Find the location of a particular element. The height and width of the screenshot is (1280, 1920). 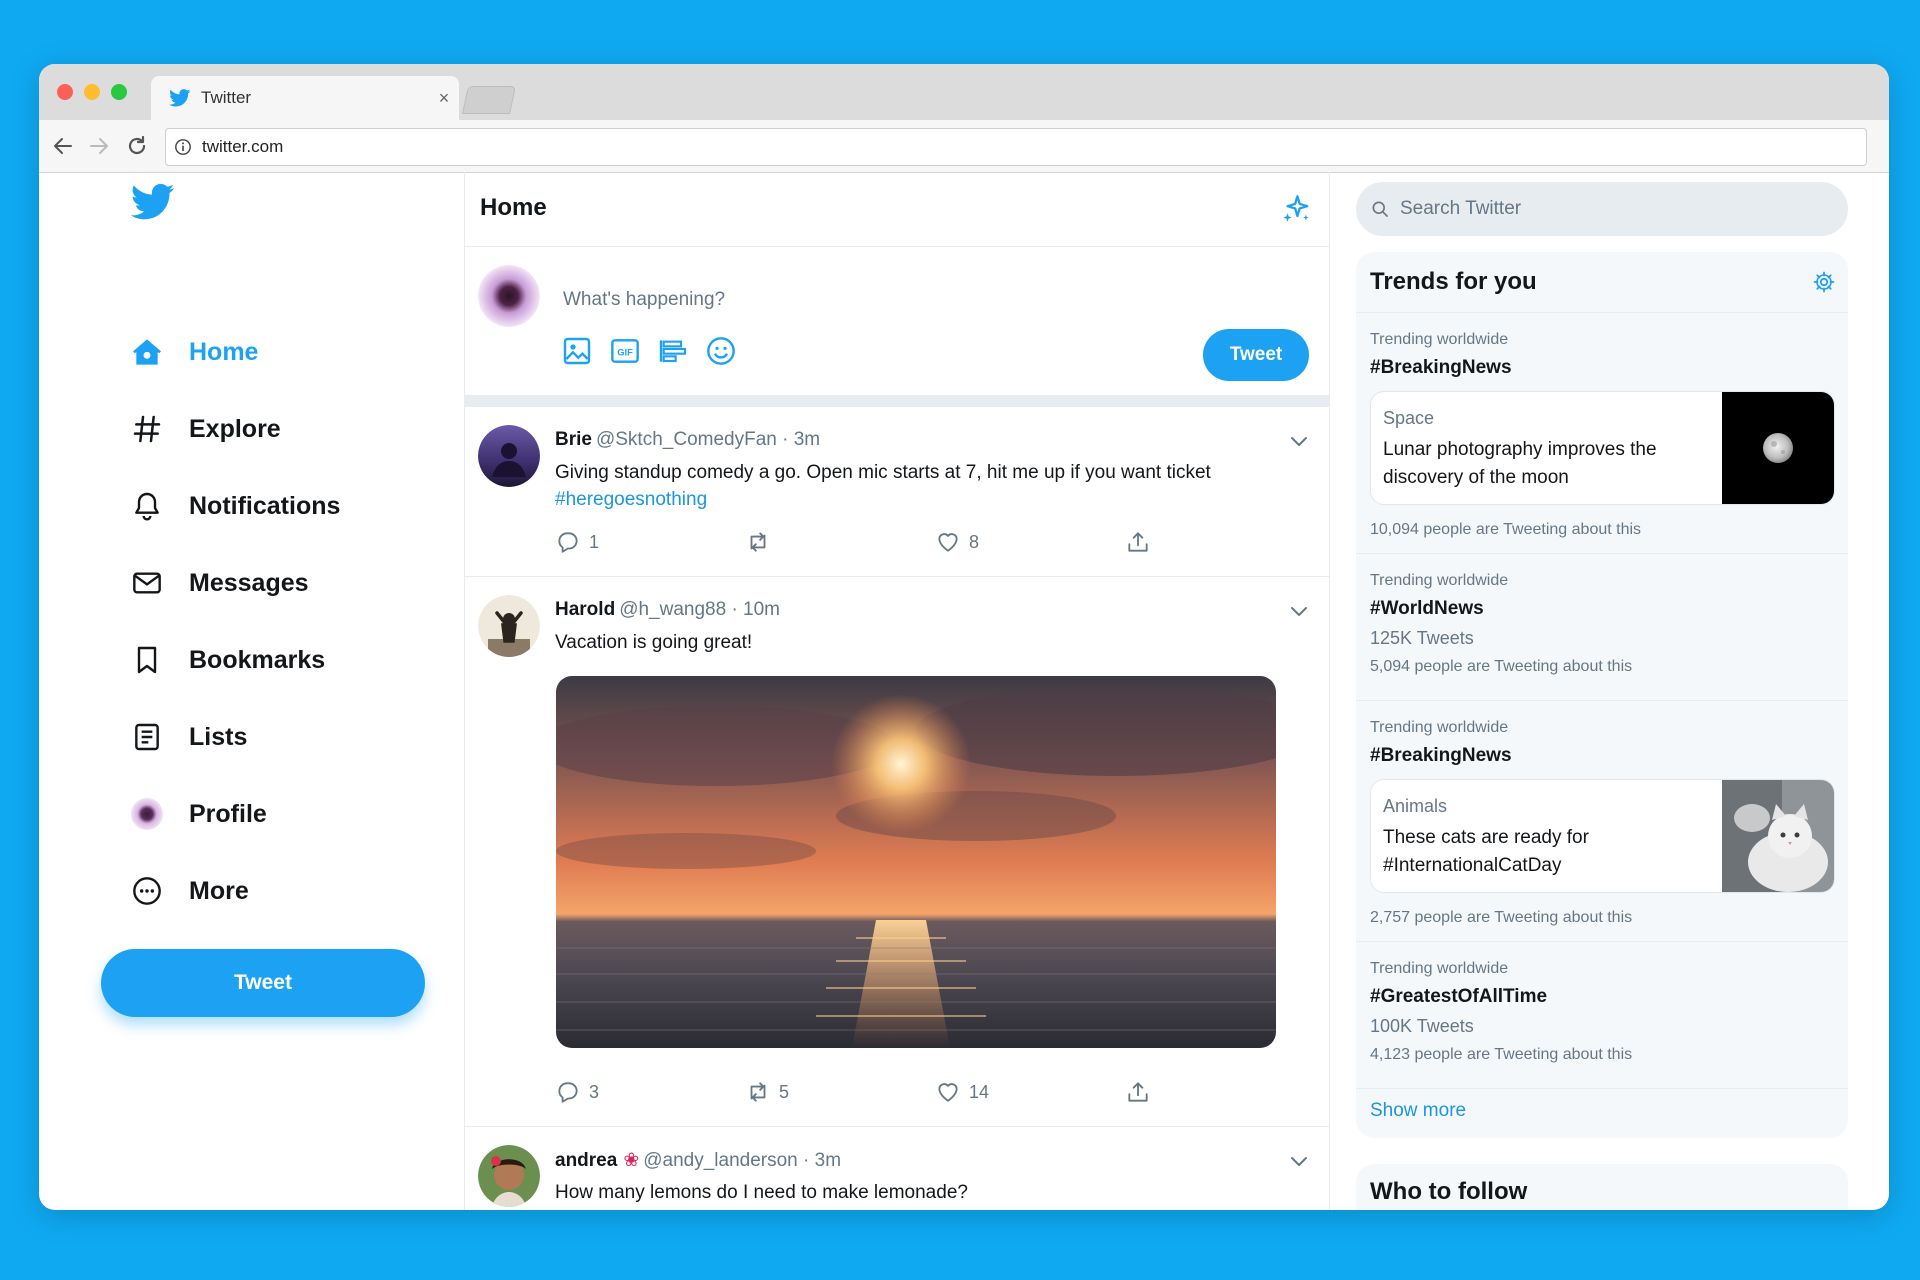

retweet-button: 5 is located at coordinates (840, 1092).